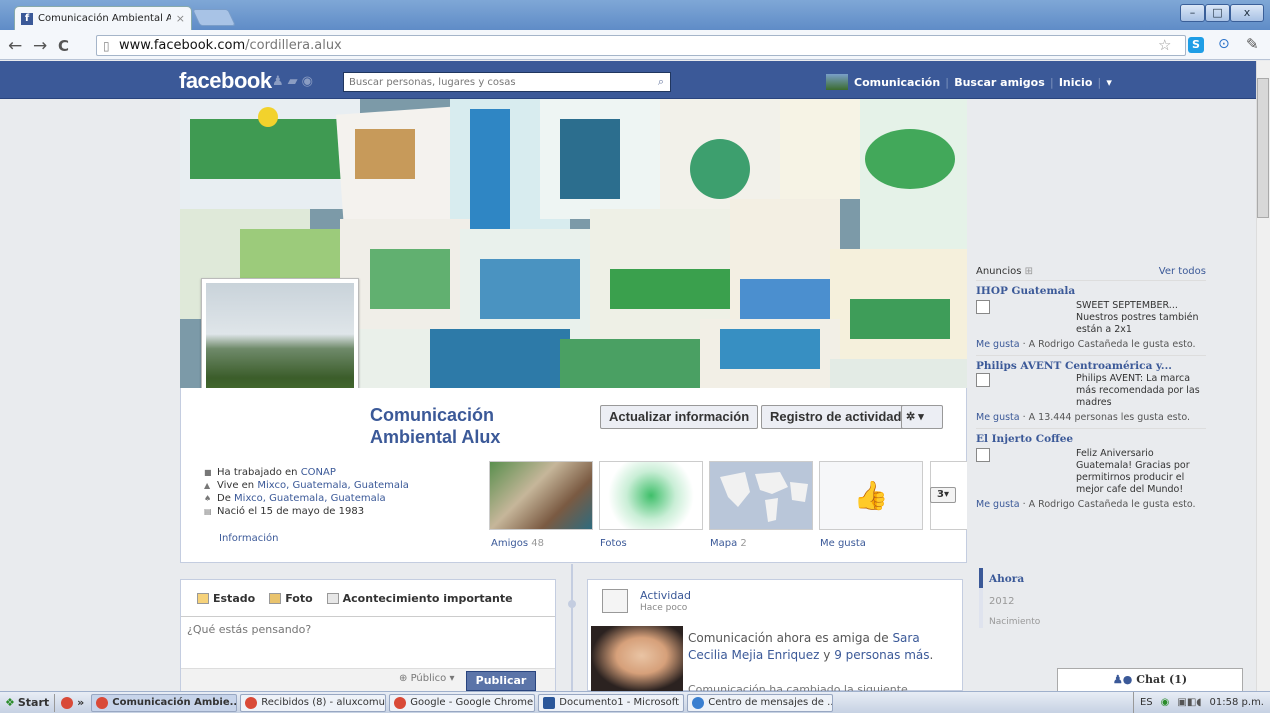 This screenshot has height=713, width=1270. Describe the element at coordinates (1192, 13) in the screenshot. I see `minimize-button: –` at that location.